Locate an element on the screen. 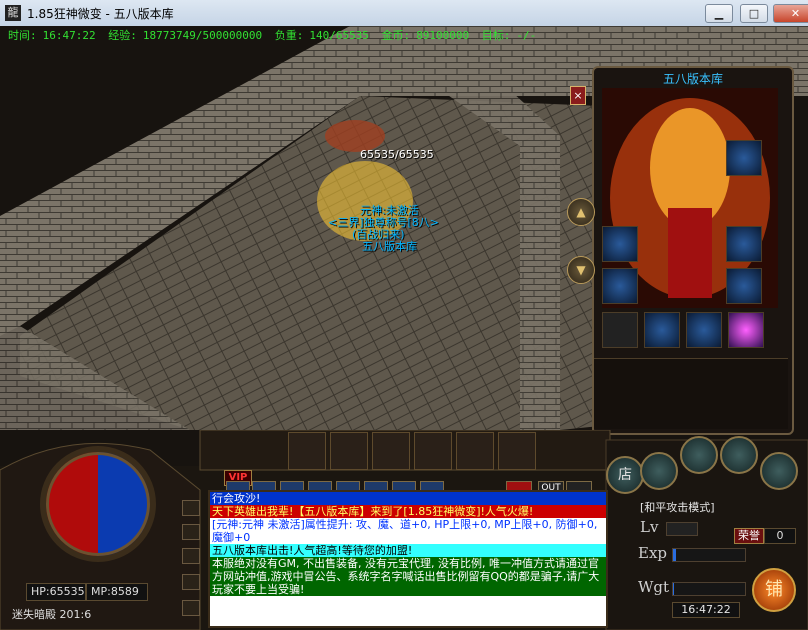  hp-display: HP:65535 is located at coordinates (56, 592).